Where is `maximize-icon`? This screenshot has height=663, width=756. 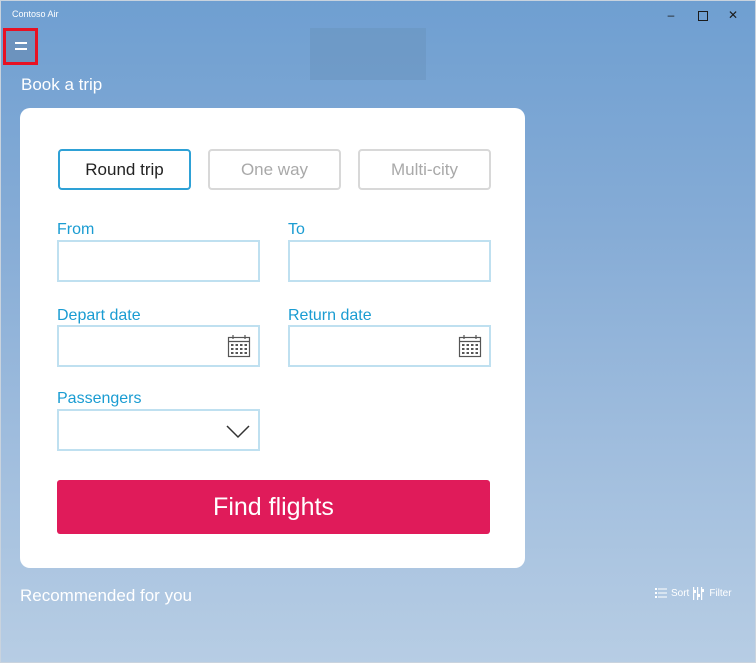
maximize-icon is located at coordinates (703, 16).